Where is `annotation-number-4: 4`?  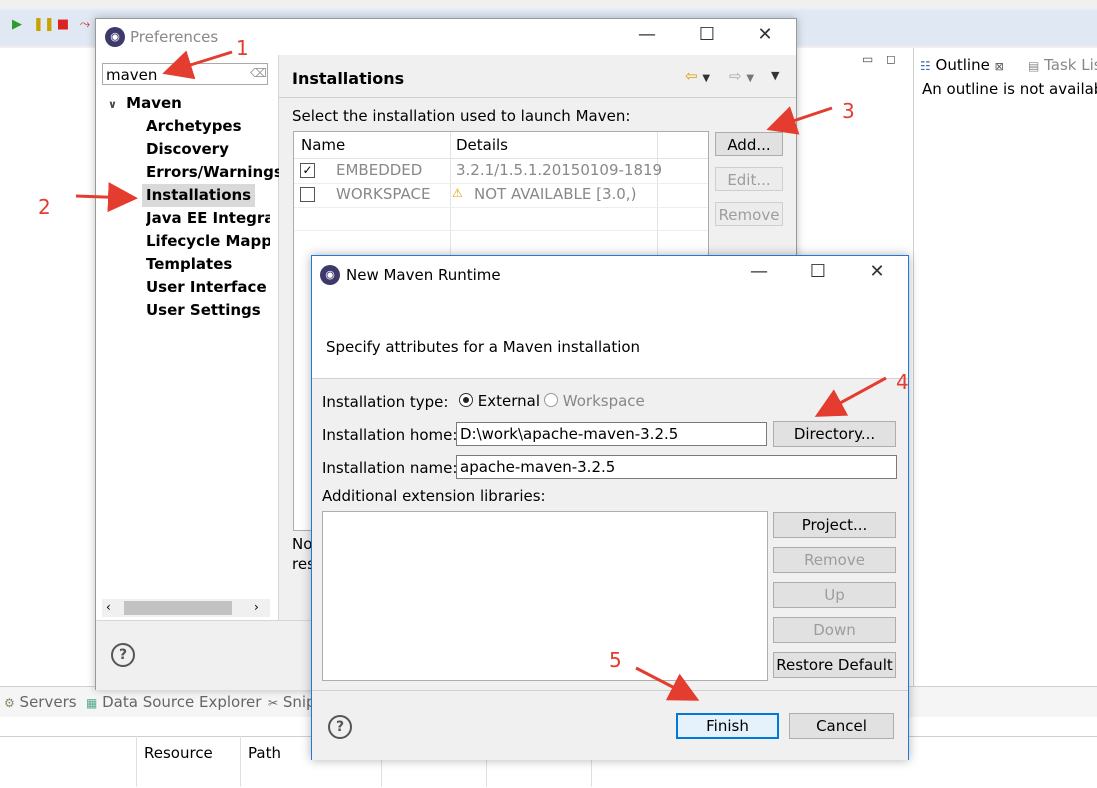 annotation-number-4: 4 is located at coordinates (902, 382).